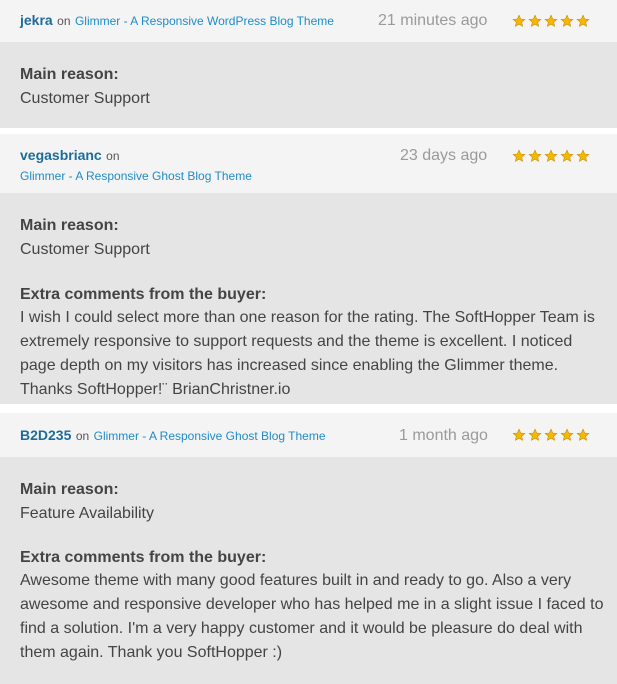 The width and height of the screenshot is (617, 684). What do you see at coordinates (36, 20) in the screenshot?
I see `review-username: jekra` at bounding box center [36, 20].